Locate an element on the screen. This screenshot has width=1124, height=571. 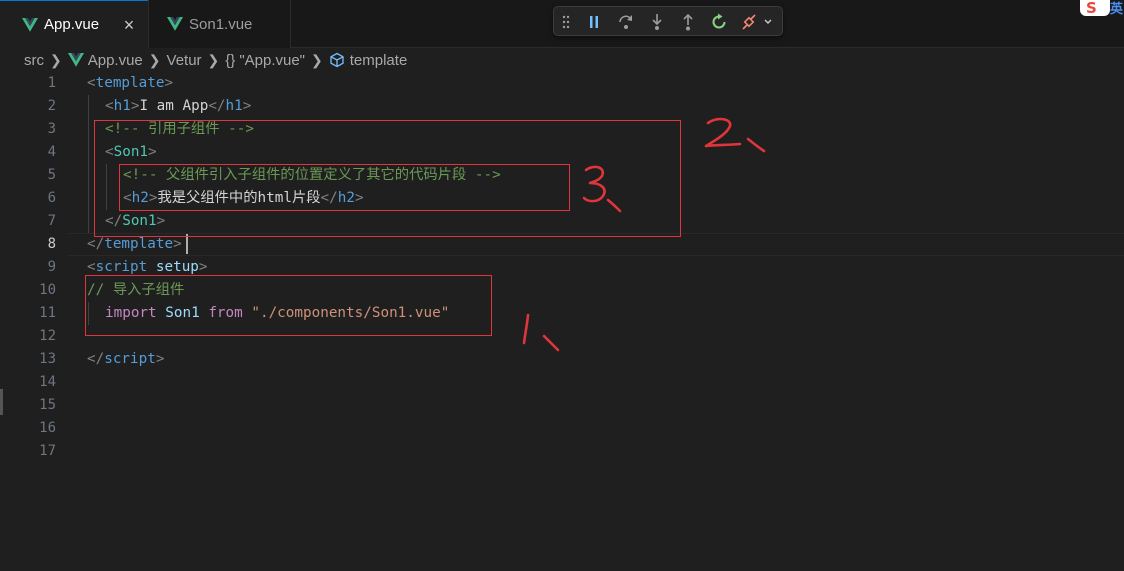
sash-marker is located at coordinates (1, 402).